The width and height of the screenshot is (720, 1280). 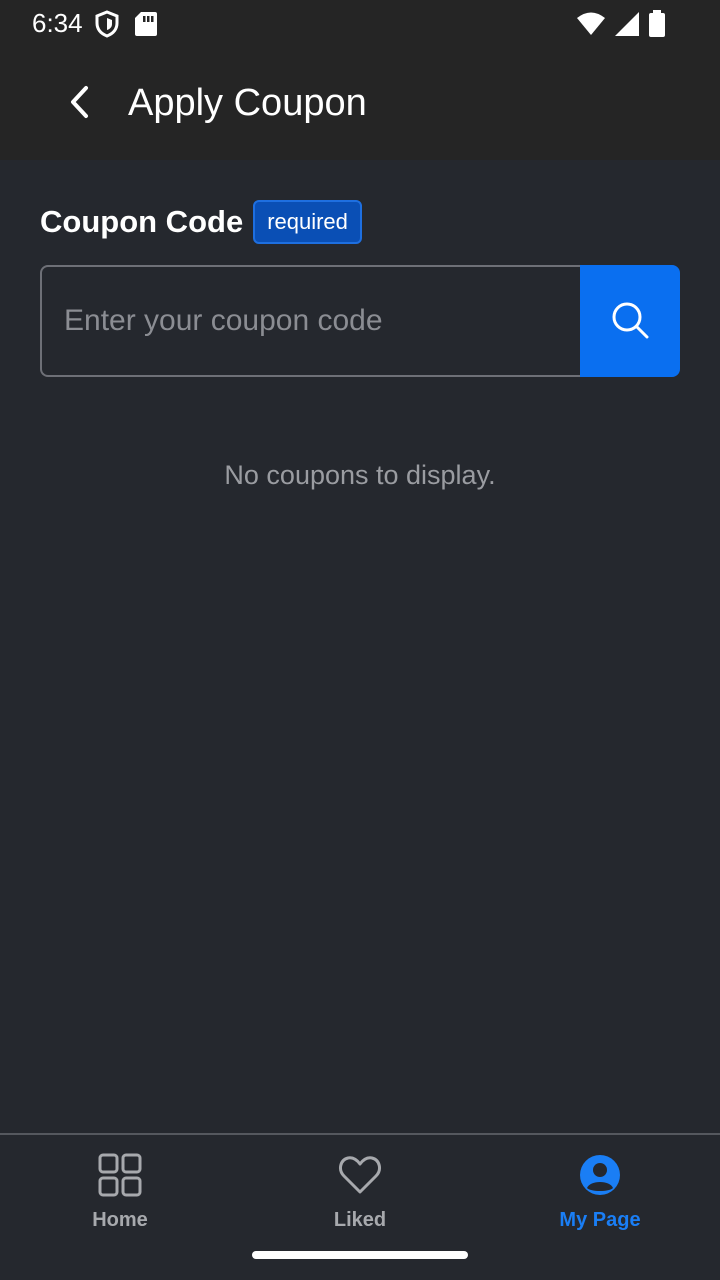 I want to click on home-indicator, so click(x=360, y=1255).